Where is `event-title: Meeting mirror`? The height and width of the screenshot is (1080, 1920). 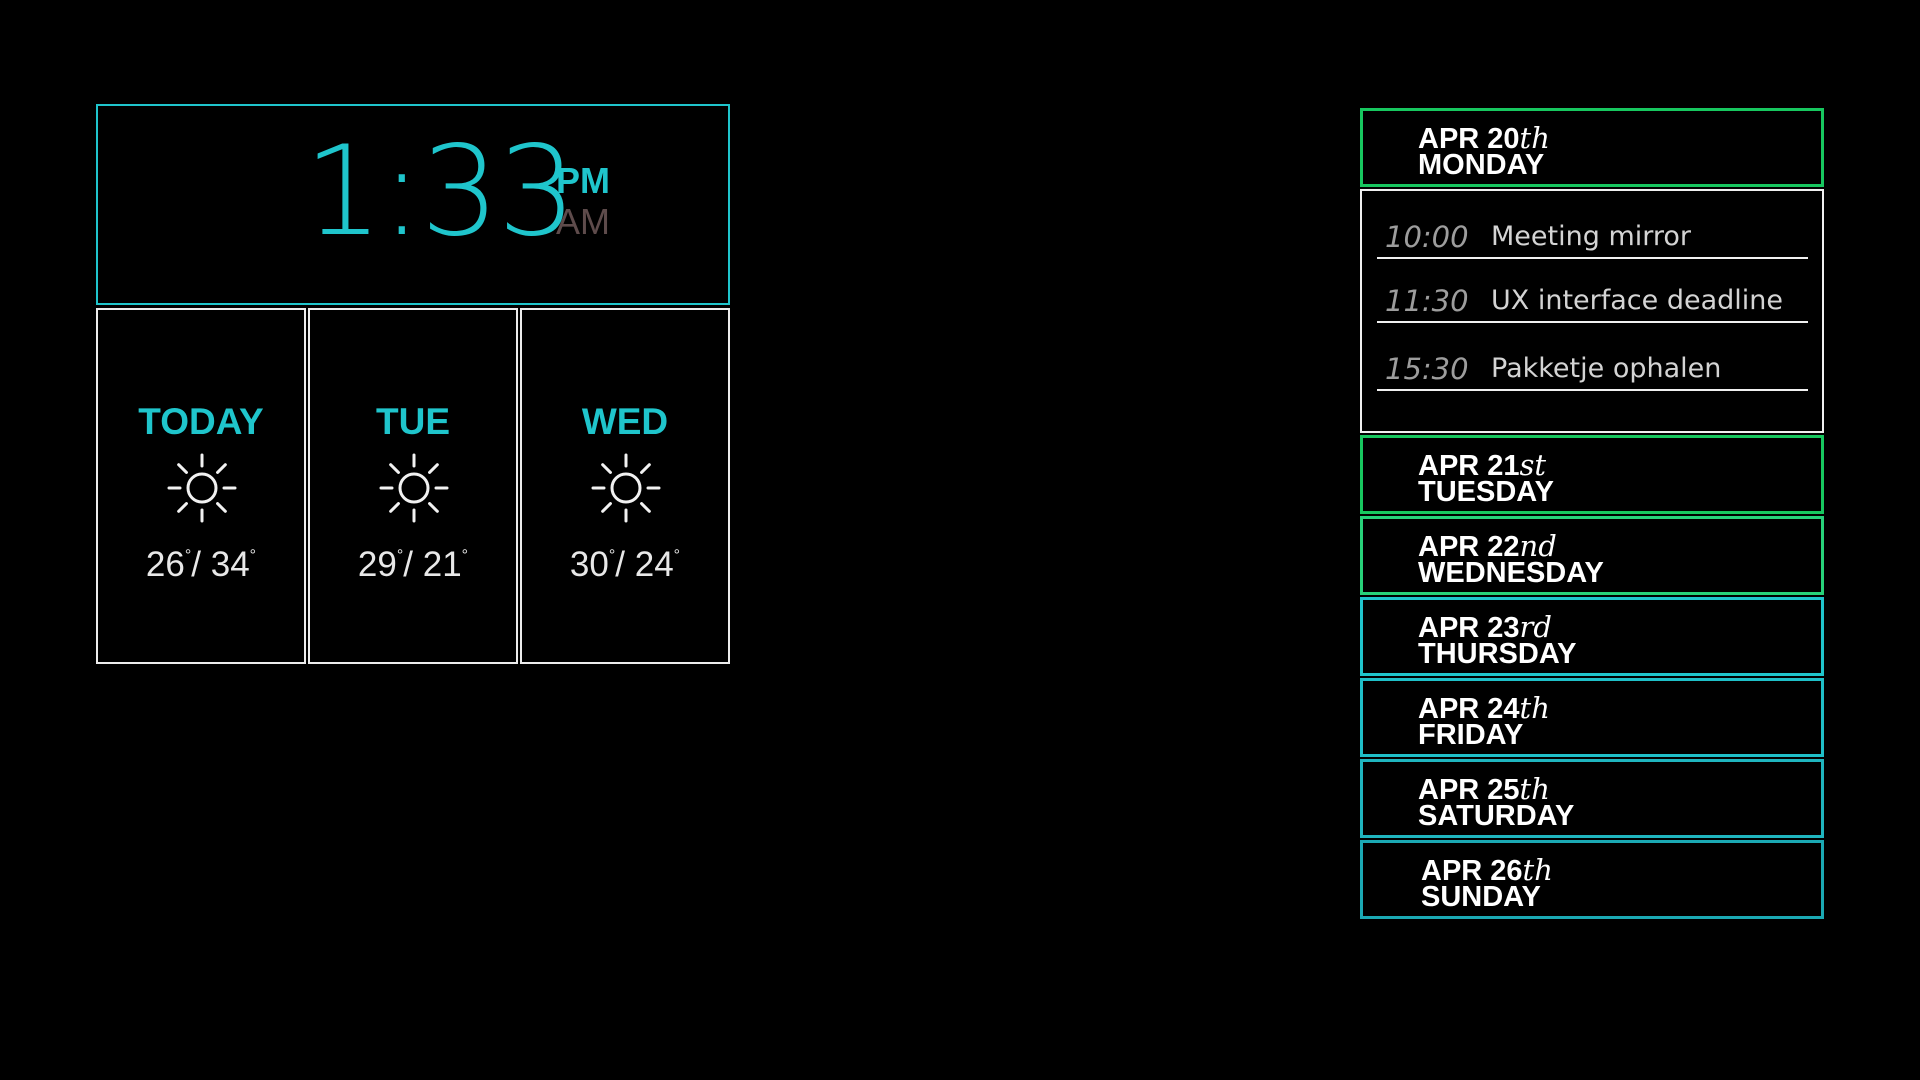 event-title: Meeting mirror is located at coordinates (1591, 236).